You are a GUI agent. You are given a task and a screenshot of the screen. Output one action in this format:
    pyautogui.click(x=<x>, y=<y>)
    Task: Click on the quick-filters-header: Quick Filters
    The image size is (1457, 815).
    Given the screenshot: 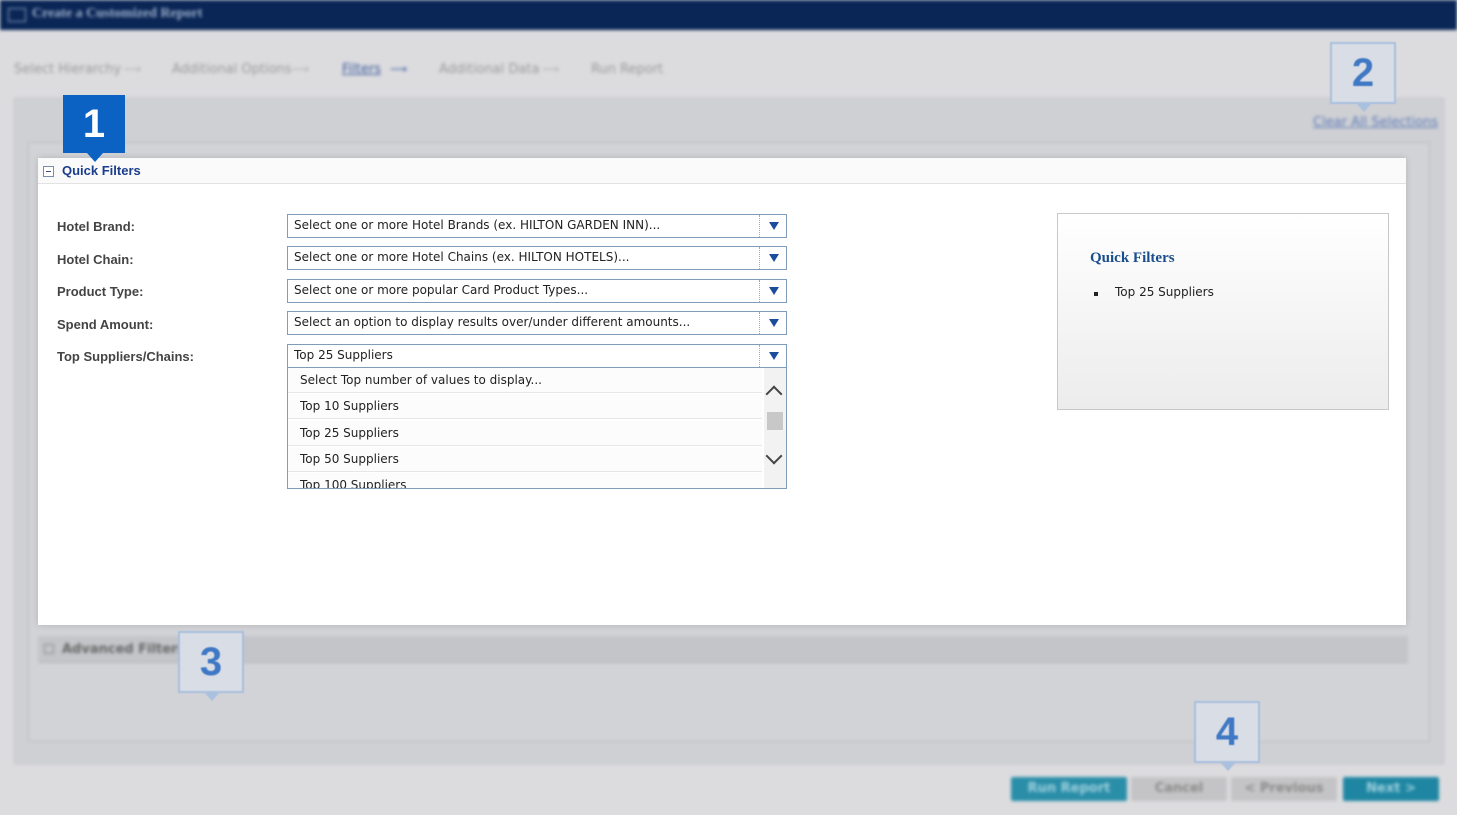 What is the action you would take?
    pyautogui.click(x=722, y=171)
    